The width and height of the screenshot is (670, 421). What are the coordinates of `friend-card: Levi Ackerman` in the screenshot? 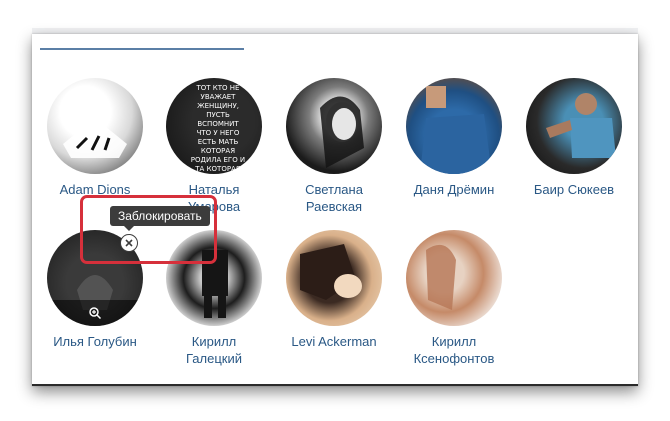 It's located at (334, 290).